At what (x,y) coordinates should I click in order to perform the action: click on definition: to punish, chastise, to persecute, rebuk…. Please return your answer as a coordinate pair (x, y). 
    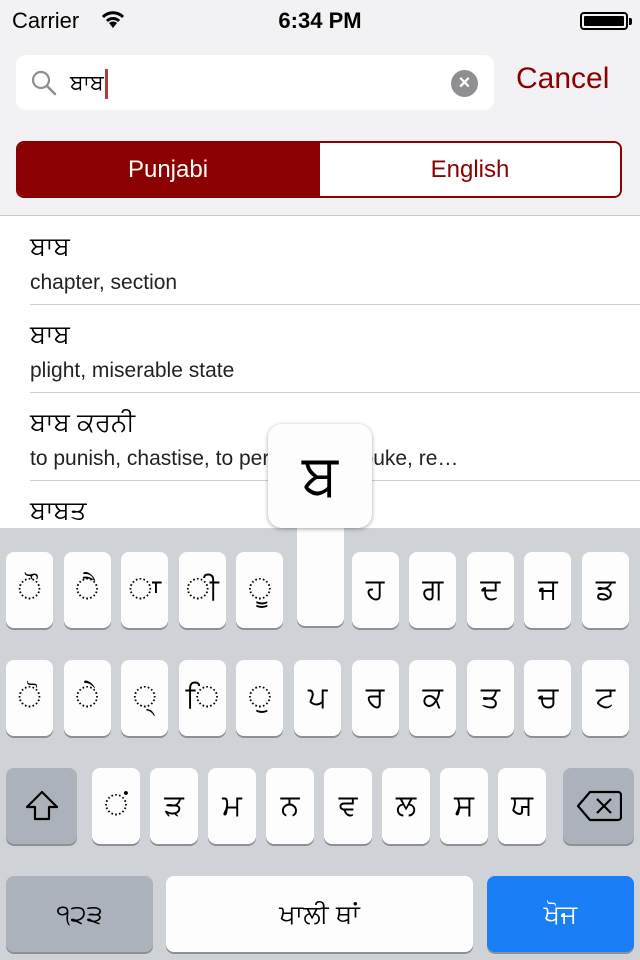
    Looking at the image, I should click on (244, 458).